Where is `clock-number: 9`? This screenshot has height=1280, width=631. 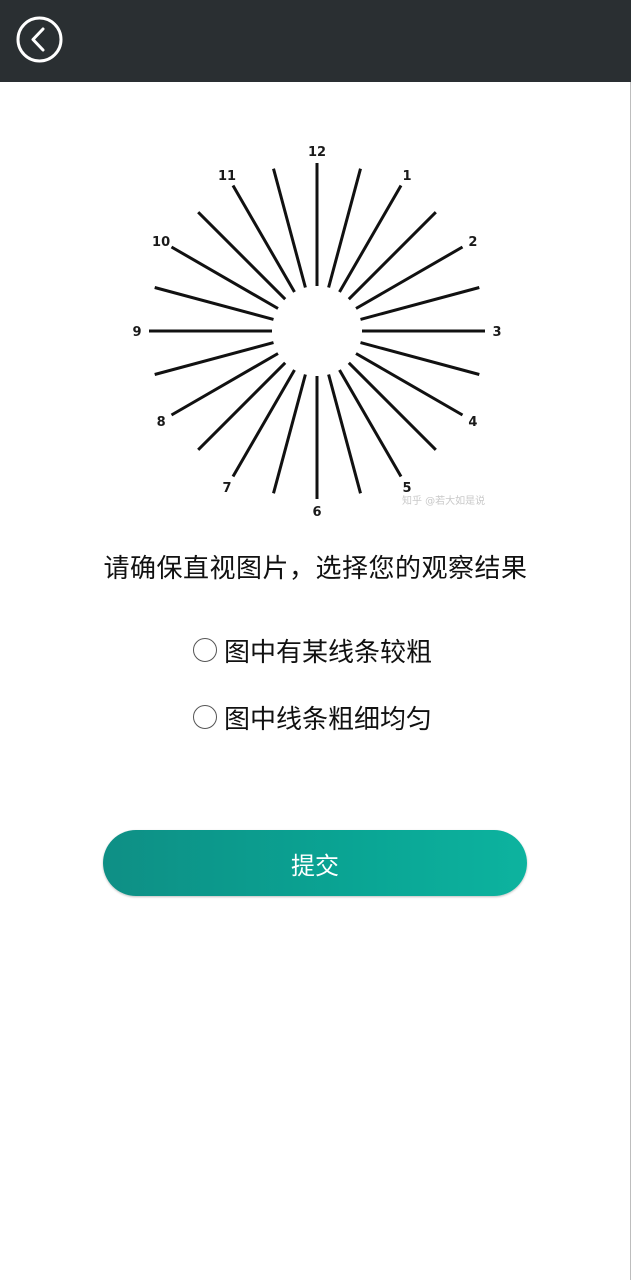
clock-number: 9 is located at coordinates (136, 332).